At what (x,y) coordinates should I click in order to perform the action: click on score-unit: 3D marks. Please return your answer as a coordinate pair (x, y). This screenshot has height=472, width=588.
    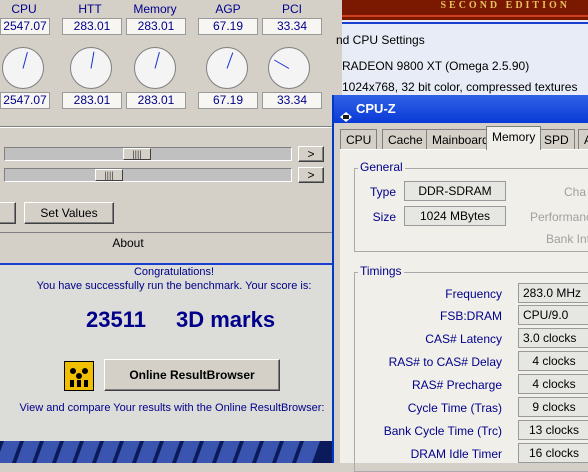
    Looking at the image, I should click on (226, 319).